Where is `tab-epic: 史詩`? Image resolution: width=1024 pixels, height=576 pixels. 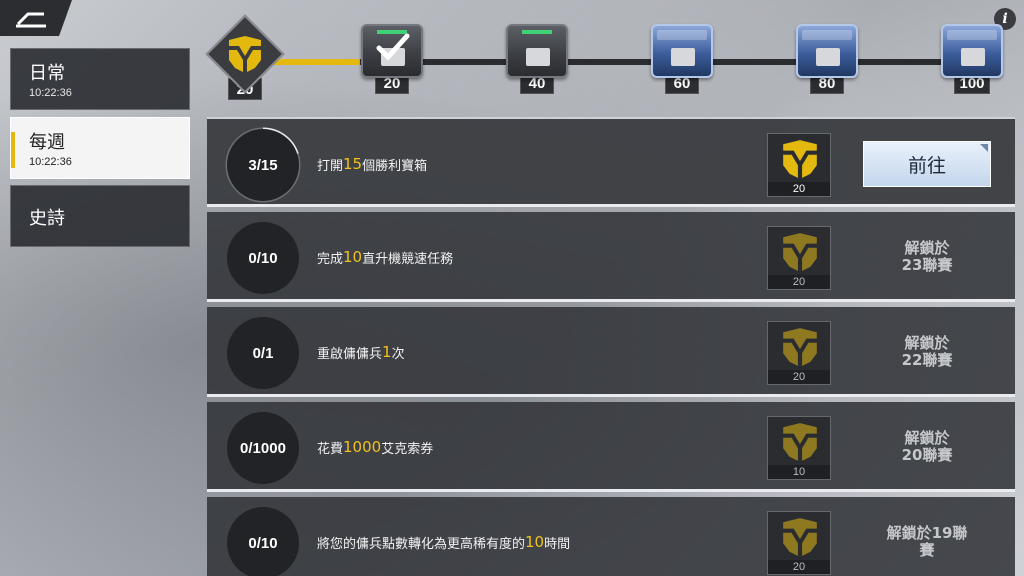
tab-epic: 史詩 is located at coordinates (100, 216).